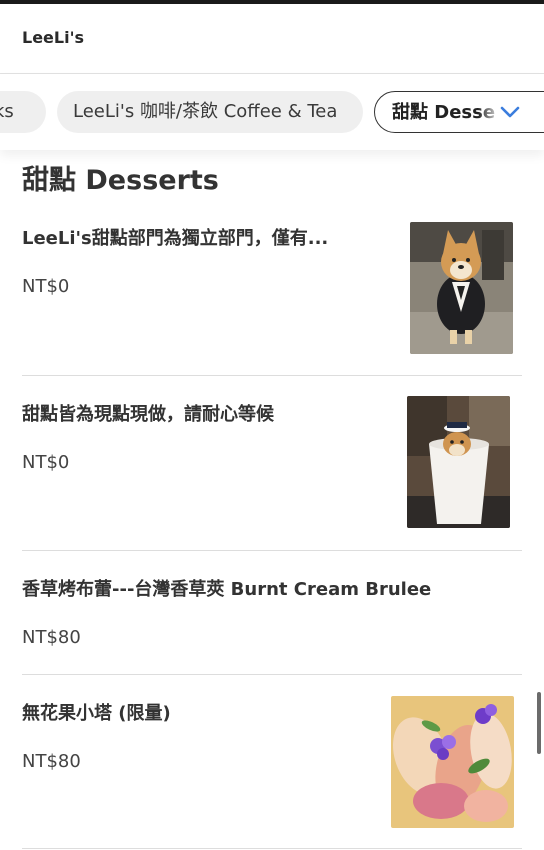 This screenshot has width=544, height=850. What do you see at coordinates (272, 615) in the screenshot?
I see `menu-item: 香草烤布蕾---台灣香草莢 Burnt Cream Brulee NT$80` at bounding box center [272, 615].